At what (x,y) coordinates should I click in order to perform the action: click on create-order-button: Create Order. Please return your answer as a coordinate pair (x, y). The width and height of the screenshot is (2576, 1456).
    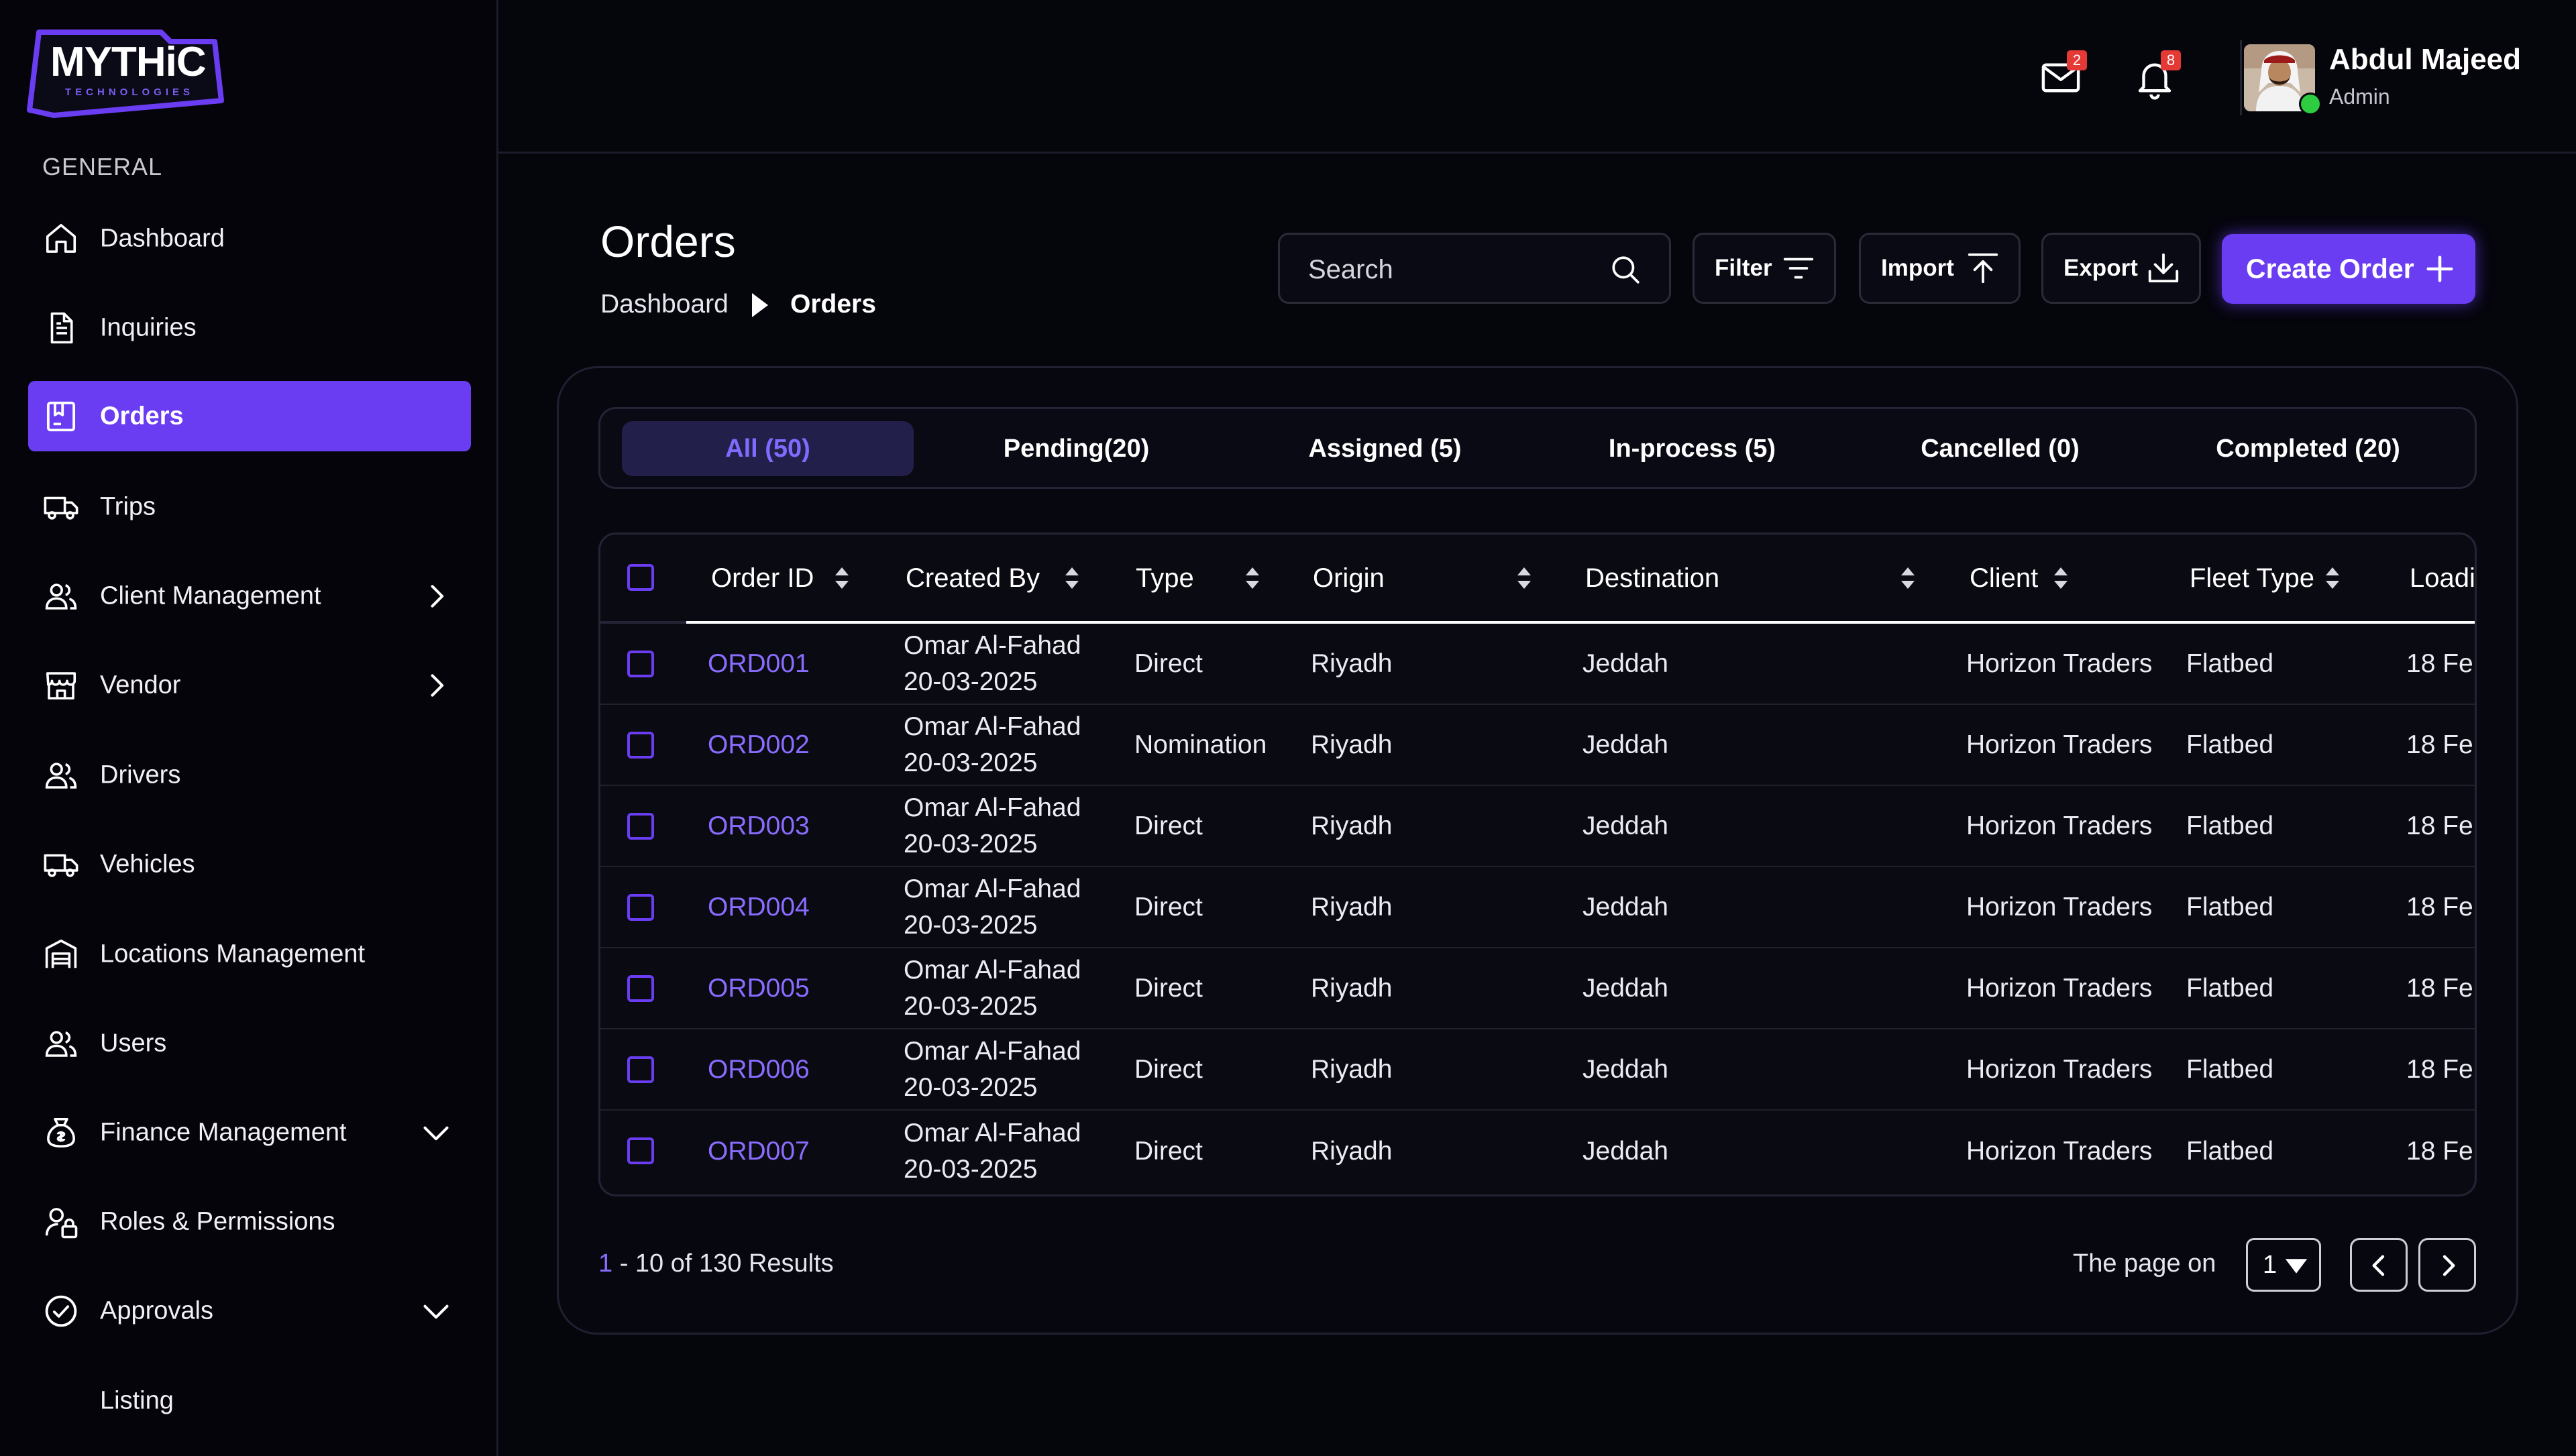
    Looking at the image, I should click on (2348, 269).